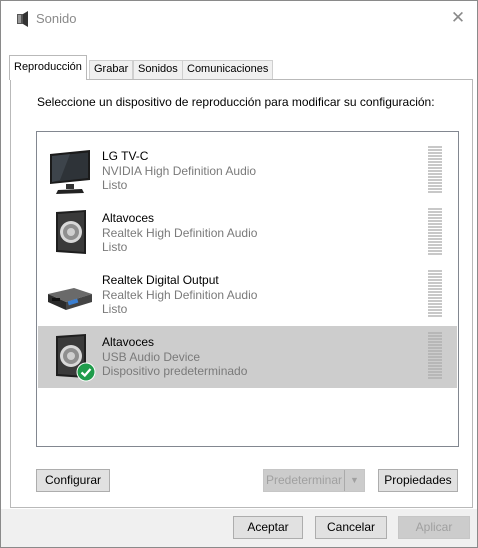 The height and width of the screenshot is (548, 478). Describe the element at coordinates (160, 280) in the screenshot. I see `device-name: Realtek Digital Output` at that location.